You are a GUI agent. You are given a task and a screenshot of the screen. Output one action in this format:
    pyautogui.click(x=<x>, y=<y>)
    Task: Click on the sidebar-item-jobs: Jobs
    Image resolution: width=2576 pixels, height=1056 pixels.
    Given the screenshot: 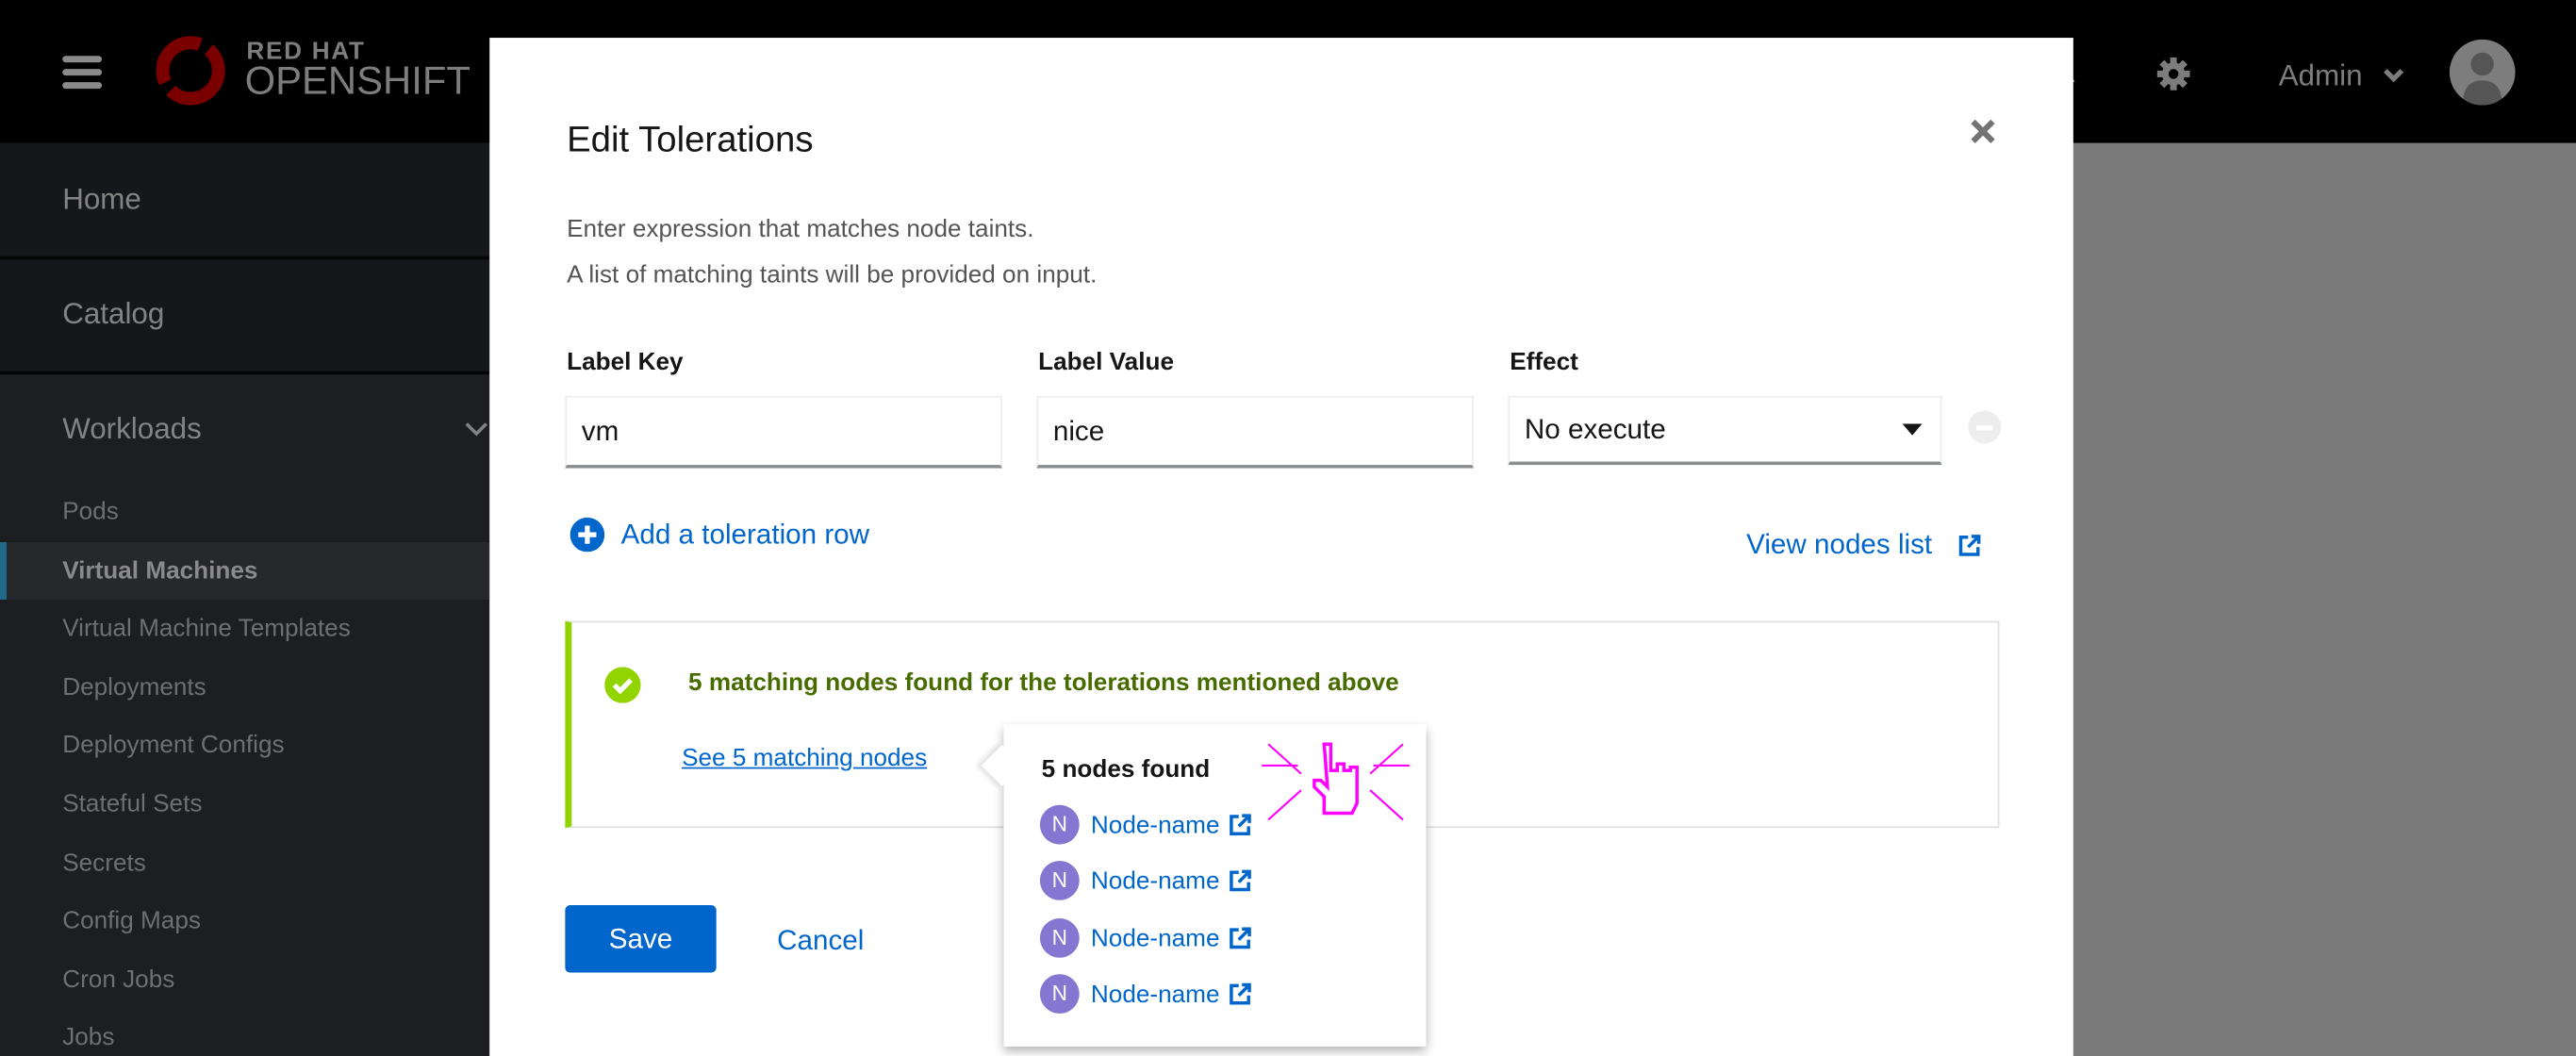 What is the action you would take?
    pyautogui.click(x=88, y=1037)
    